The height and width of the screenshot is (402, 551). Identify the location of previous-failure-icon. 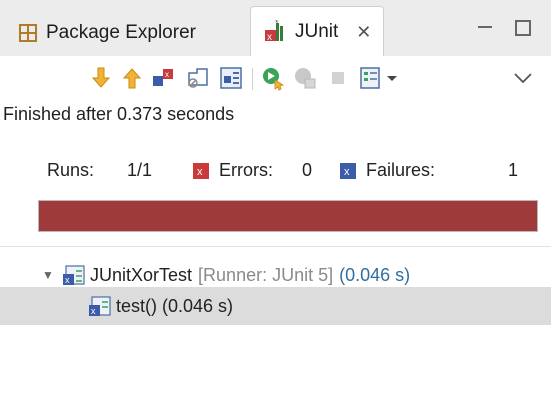
(132, 78).